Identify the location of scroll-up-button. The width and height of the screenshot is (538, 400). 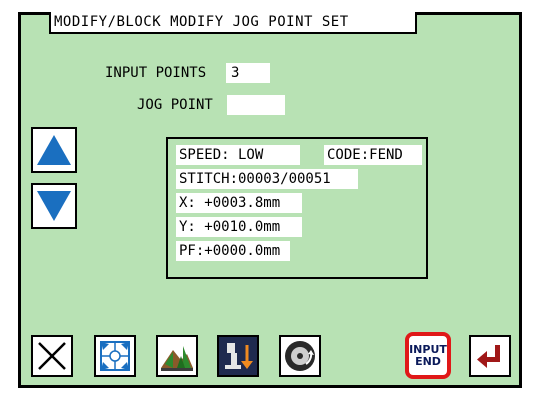
(54, 150).